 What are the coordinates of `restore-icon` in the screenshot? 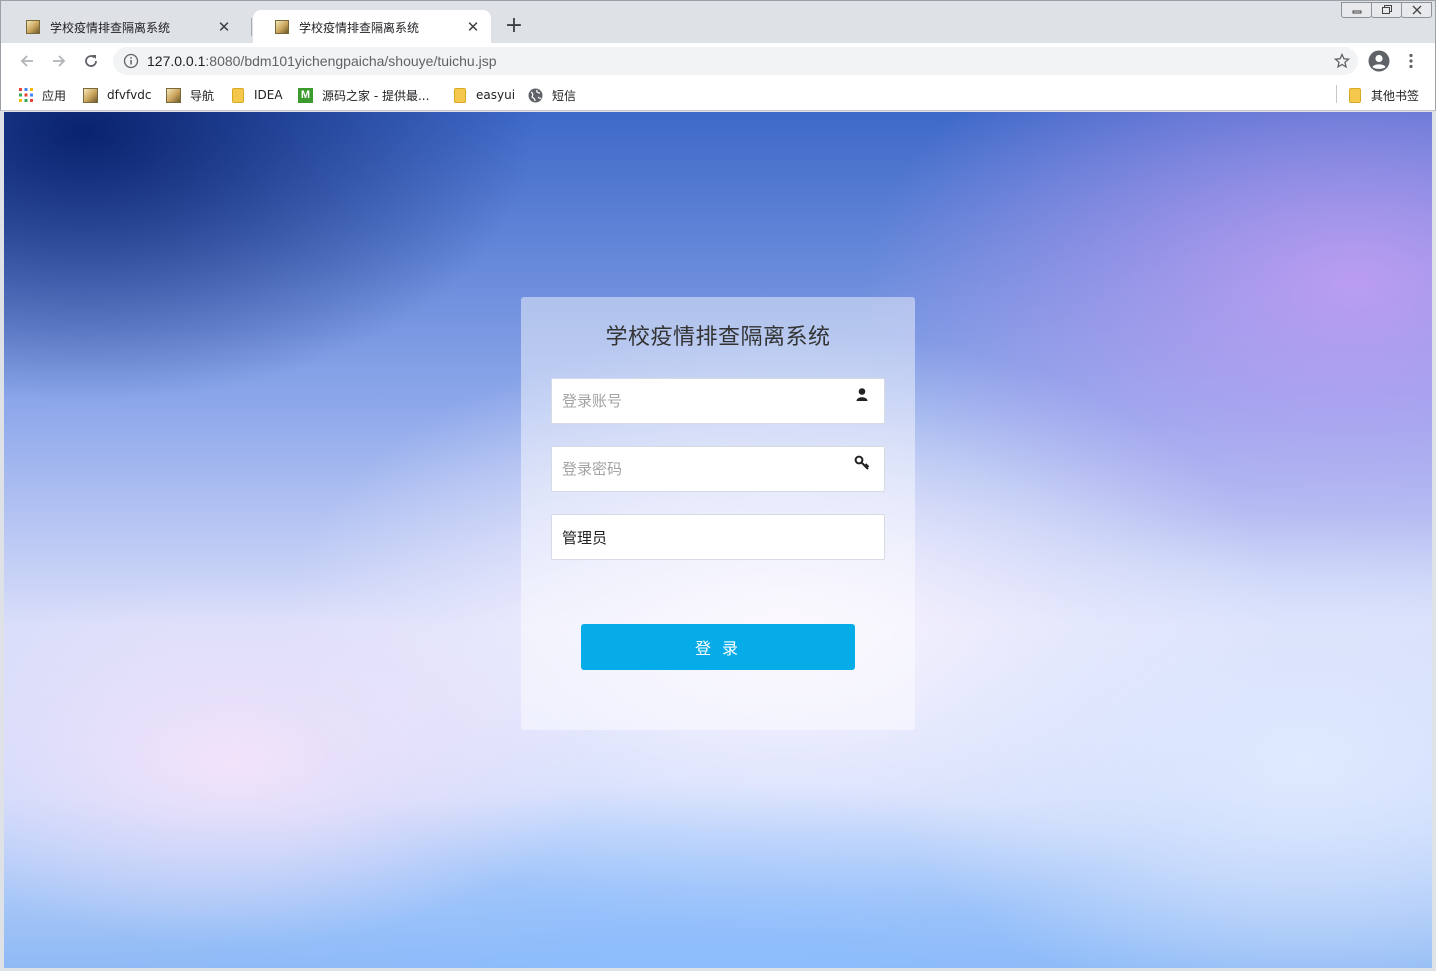 It's located at (1386, 9).